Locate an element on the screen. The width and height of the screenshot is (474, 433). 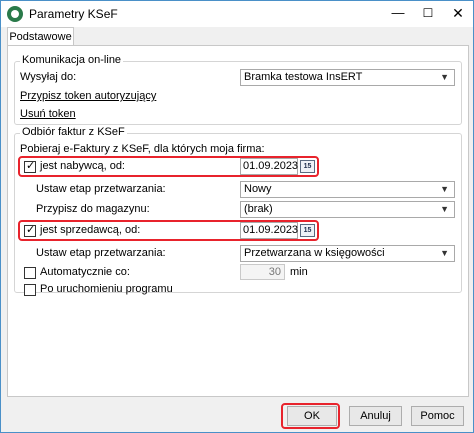
seller-stage-label: Ustaw etap przetwarzania: is located at coordinates (101, 253).